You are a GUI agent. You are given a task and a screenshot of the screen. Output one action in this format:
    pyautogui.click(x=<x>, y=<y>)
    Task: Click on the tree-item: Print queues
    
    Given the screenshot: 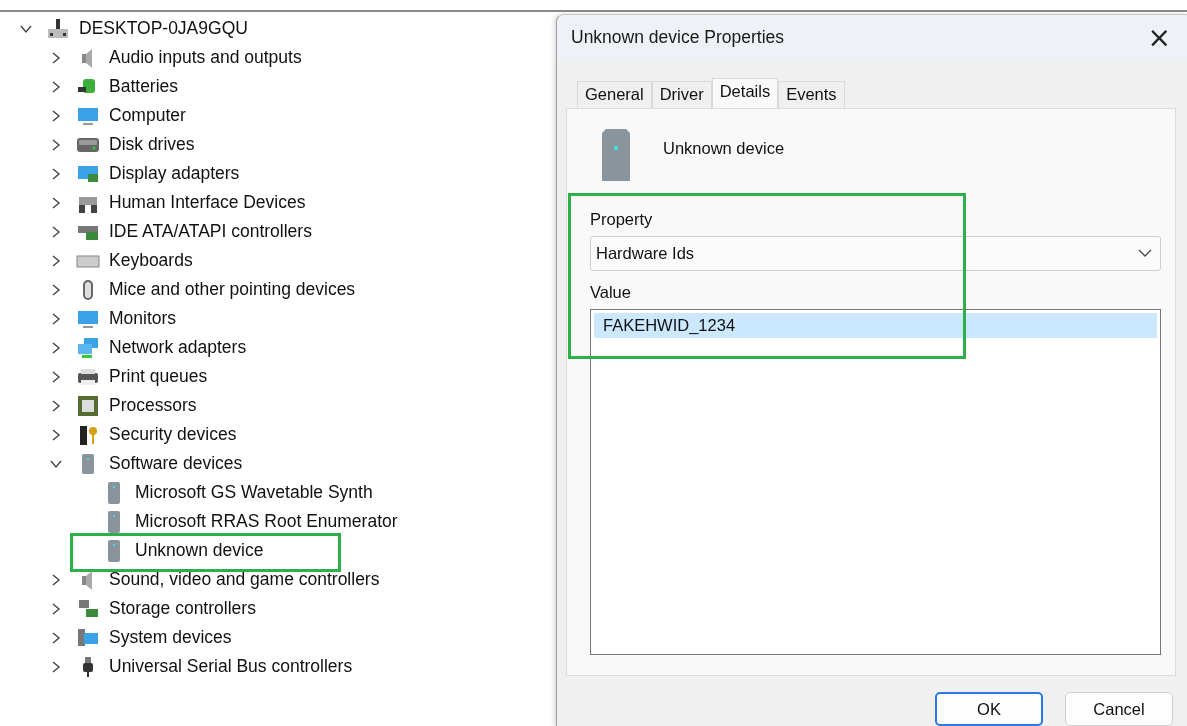 What is the action you would take?
    pyautogui.click(x=158, y=376)
    